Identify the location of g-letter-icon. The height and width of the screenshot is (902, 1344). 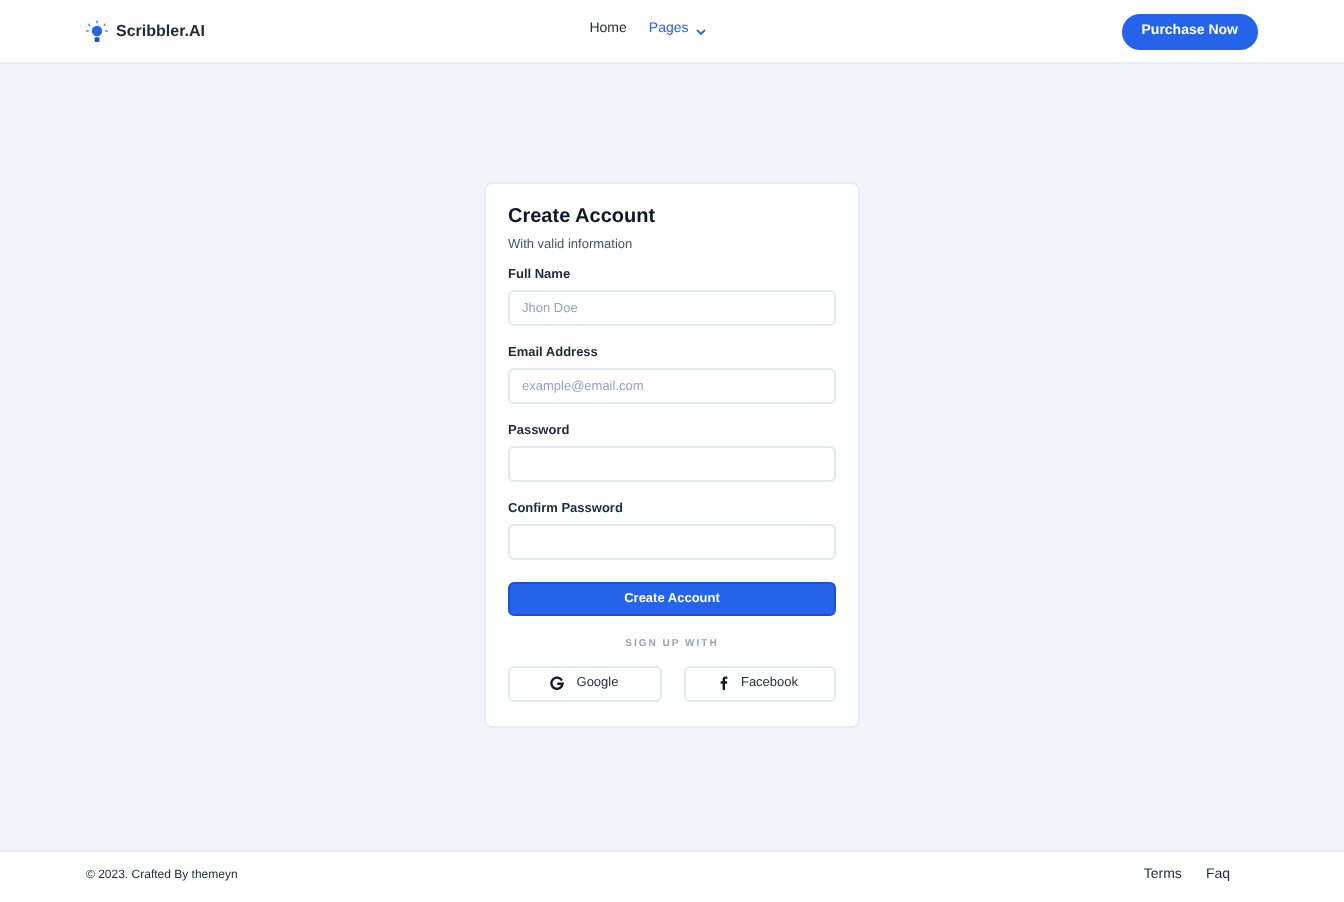
(557, 683).